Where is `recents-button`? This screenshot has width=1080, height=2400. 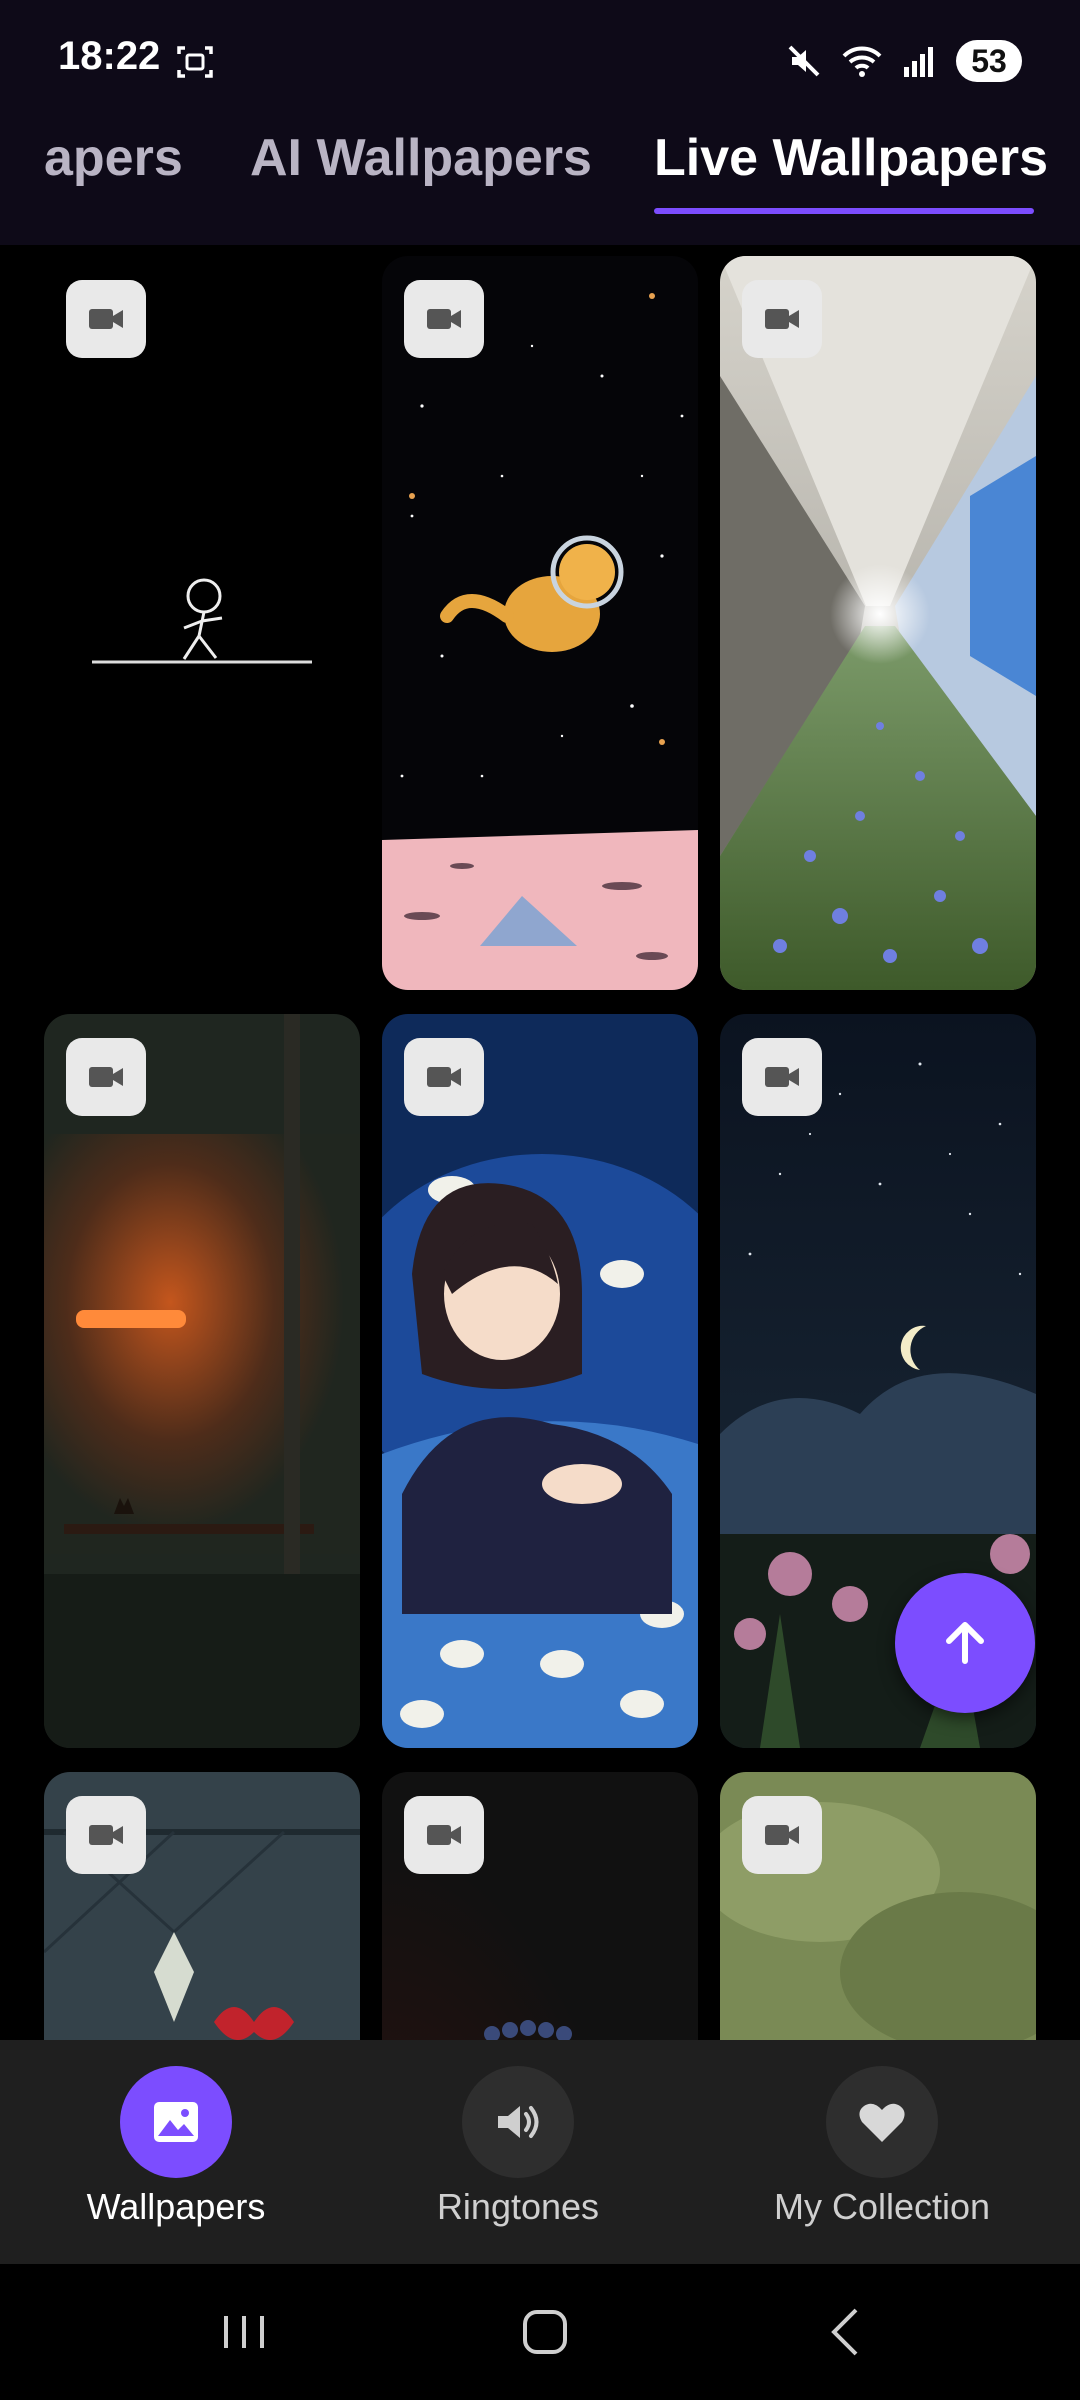
recents-button is located at coordinates (244, 2332).